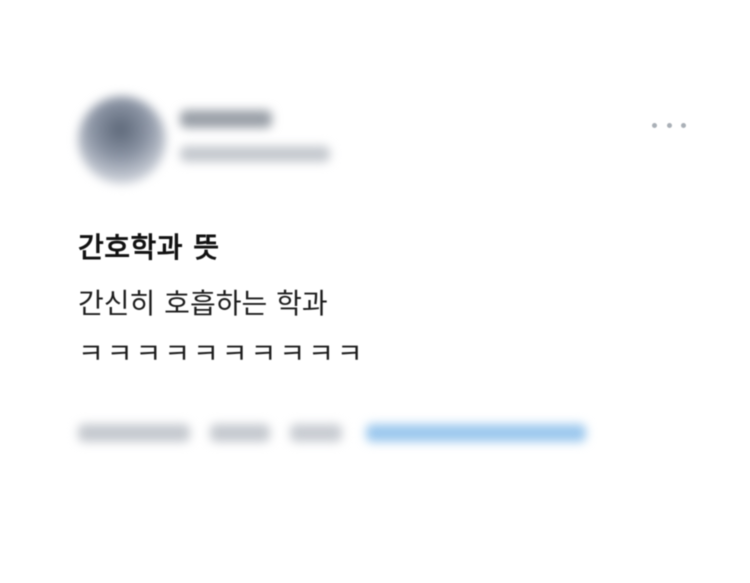  I want to click on tweet-title: 간호학과 뜻, so click(149, 247).